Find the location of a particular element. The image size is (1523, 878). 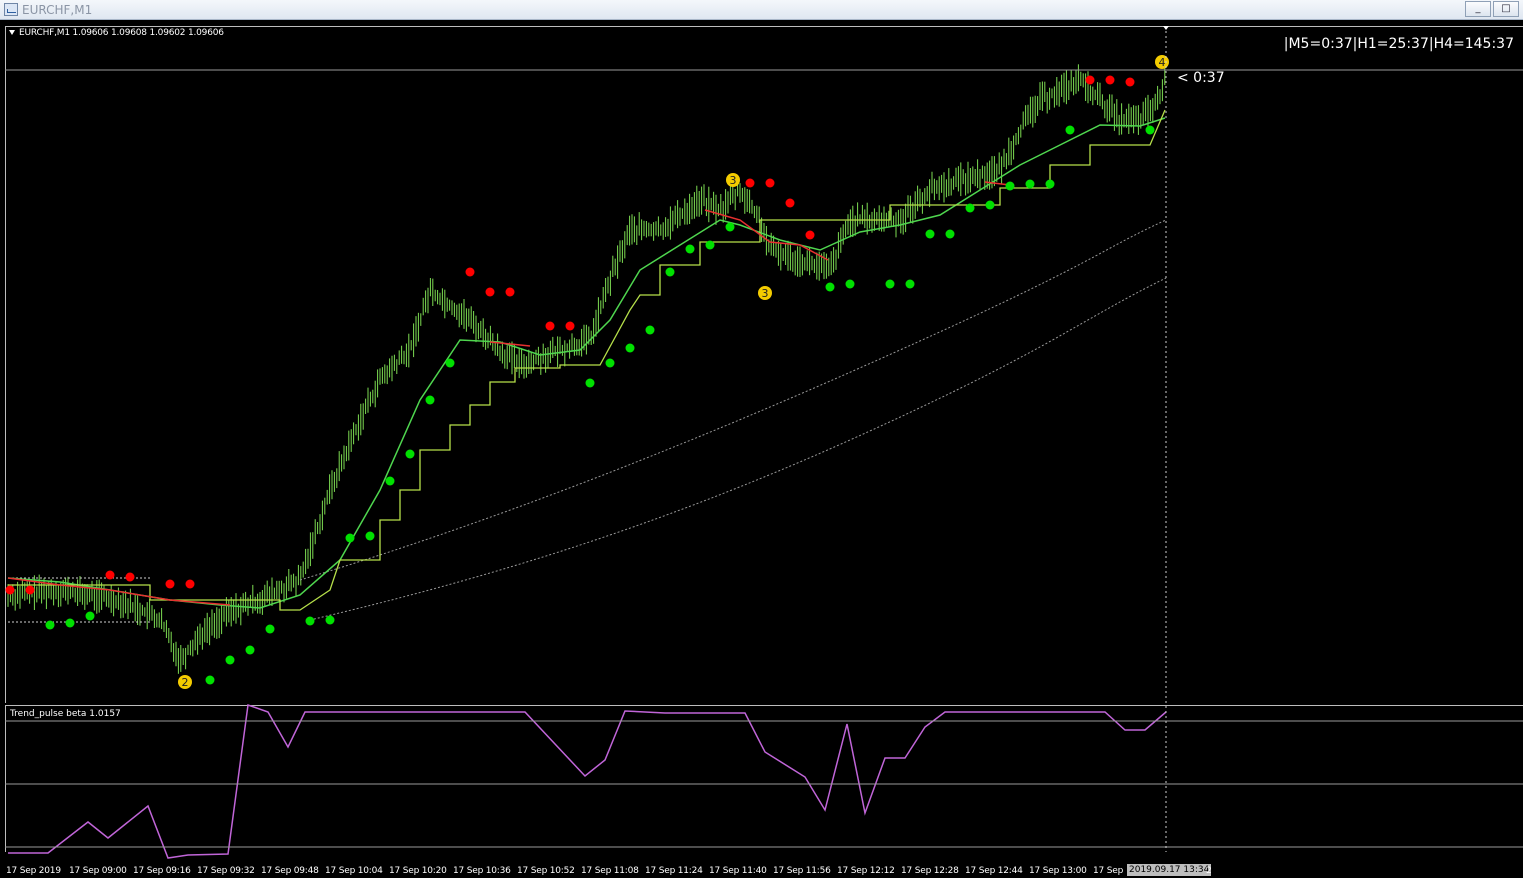

time-tick-label: 17 Sep 09:00 is located at coordinates (98, 871).